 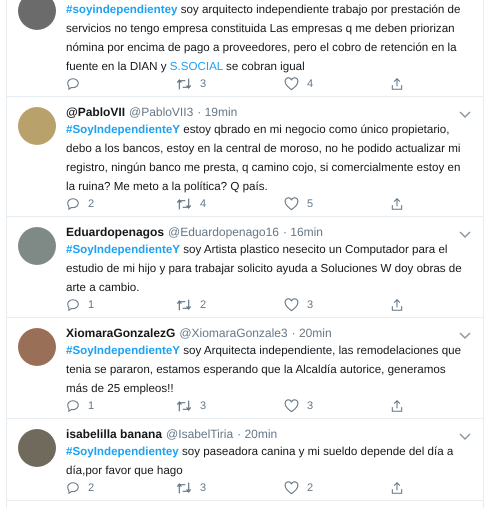 I want to click on retweet-button: 4, so click(x=191, y=204).